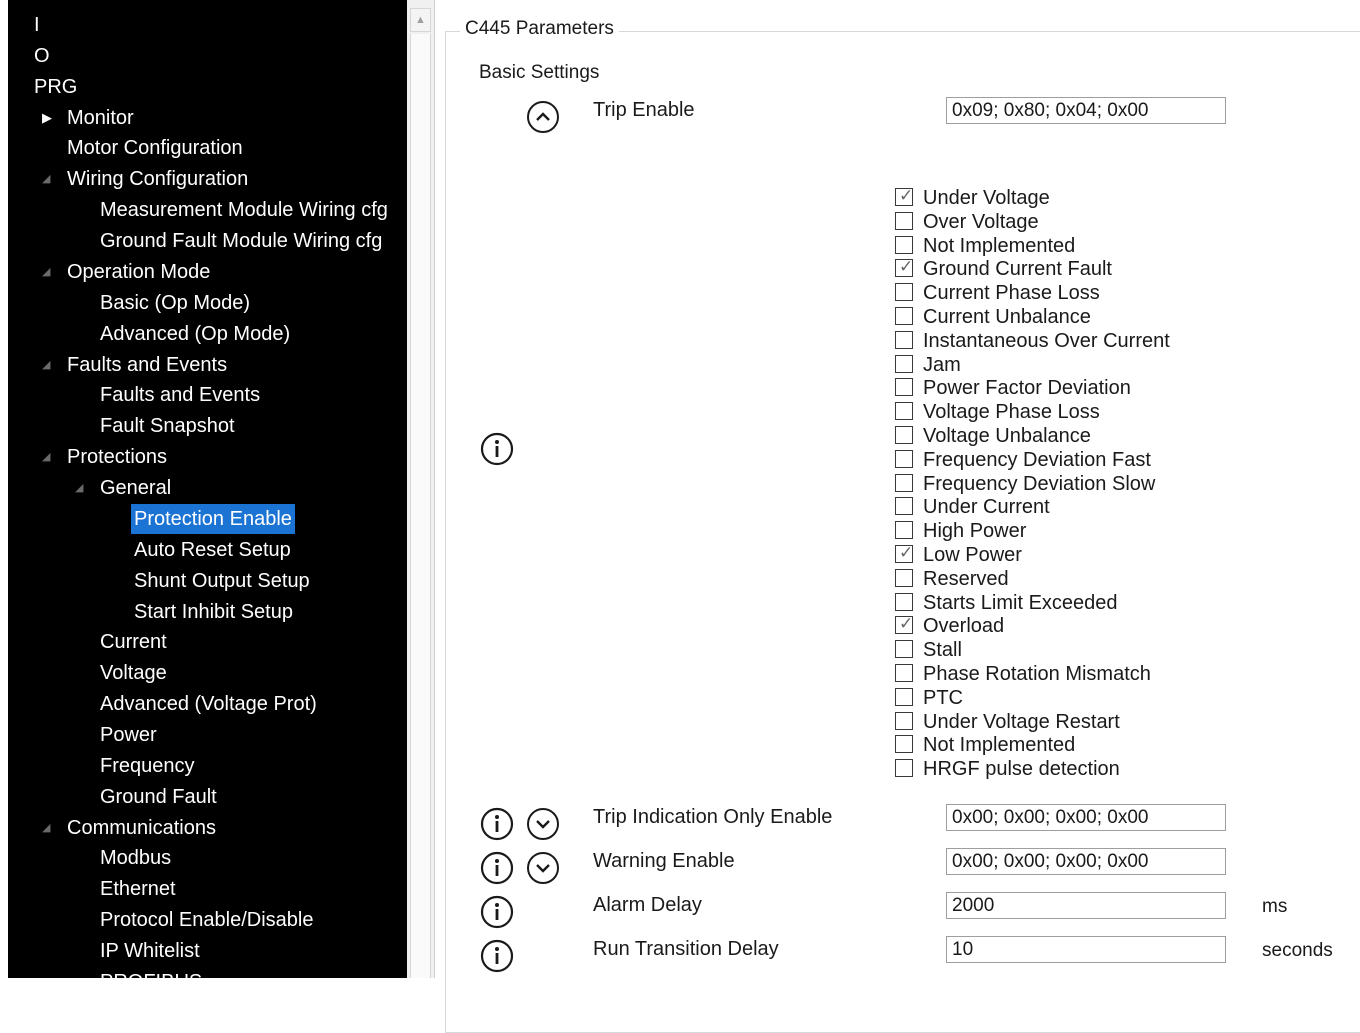  What do you see at coordinates (1103, 484) in the screenshot?
I see `trip-flag-checkbox-row: Frequency Deviation Slow` at bounding box center [1103, 484].